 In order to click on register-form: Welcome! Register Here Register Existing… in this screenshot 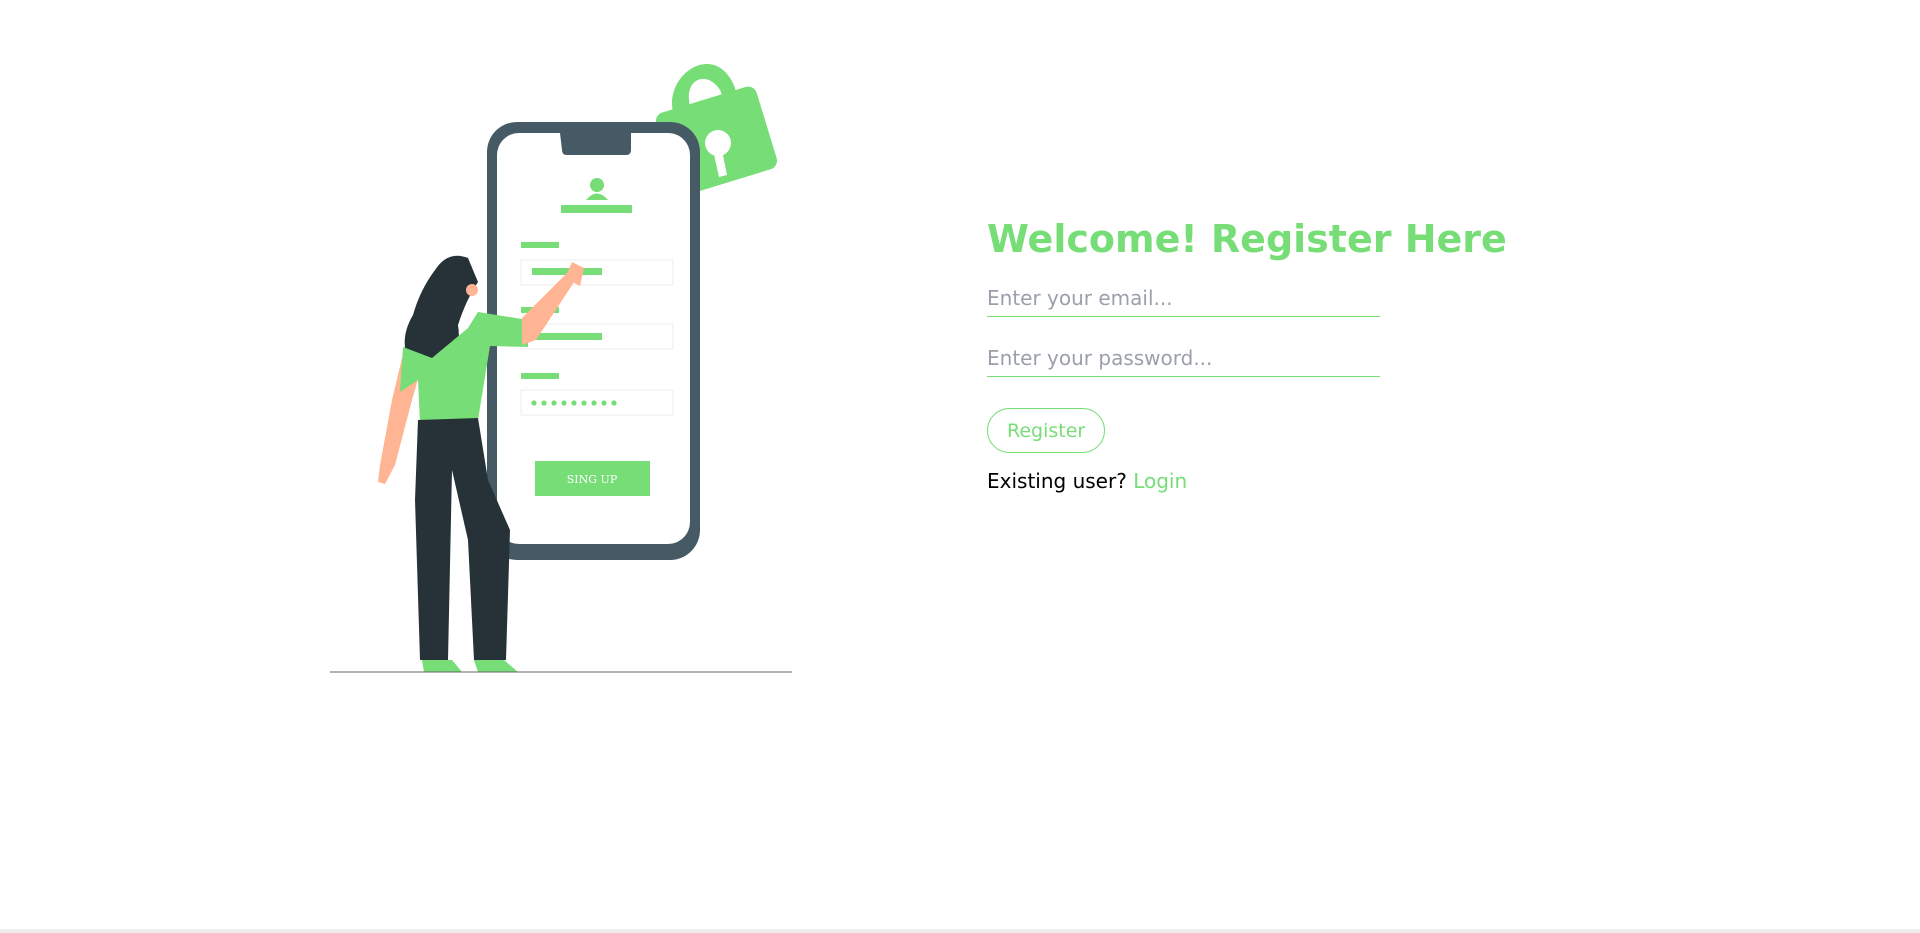, I will do `click(1247, 352)`.